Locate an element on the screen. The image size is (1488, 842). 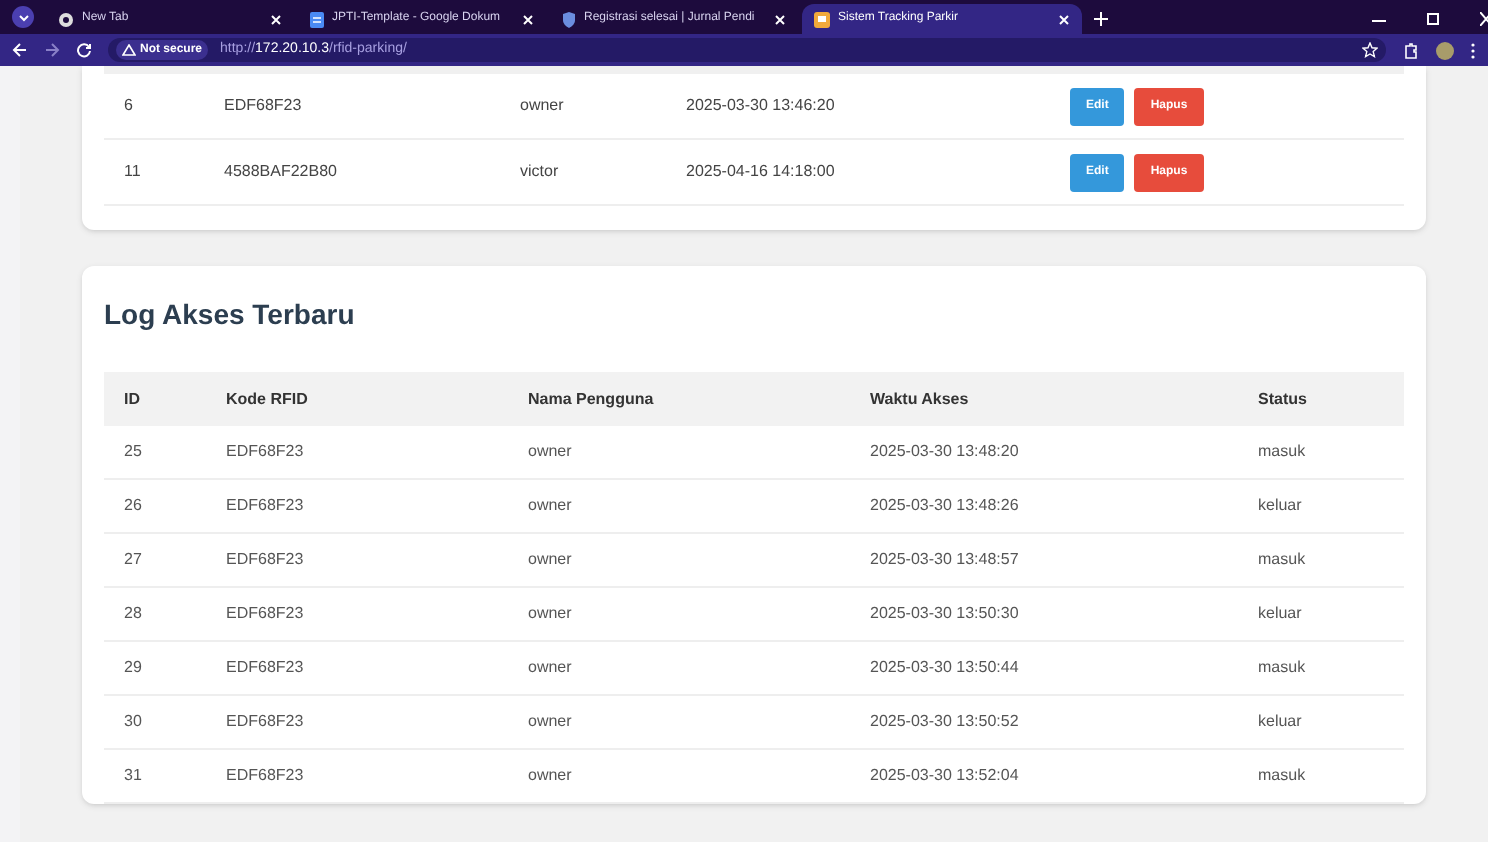
table-cell-text: 4588BAF22B80 is located at coordinates (281, 172).